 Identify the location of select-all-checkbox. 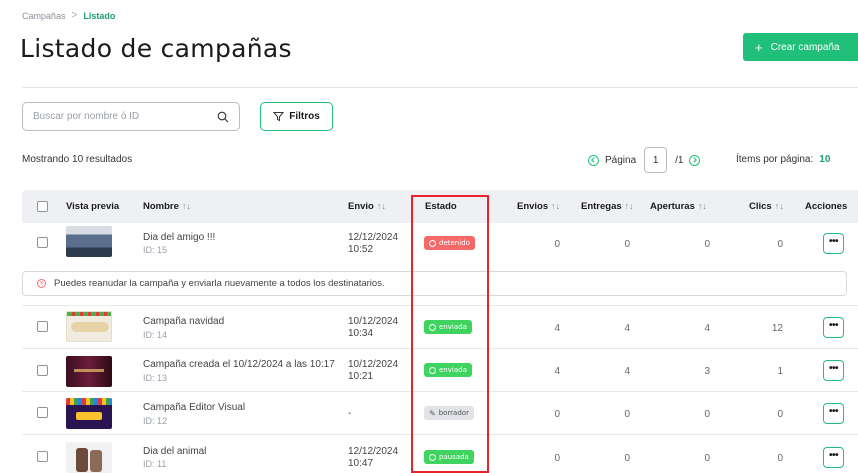
(42, 206).